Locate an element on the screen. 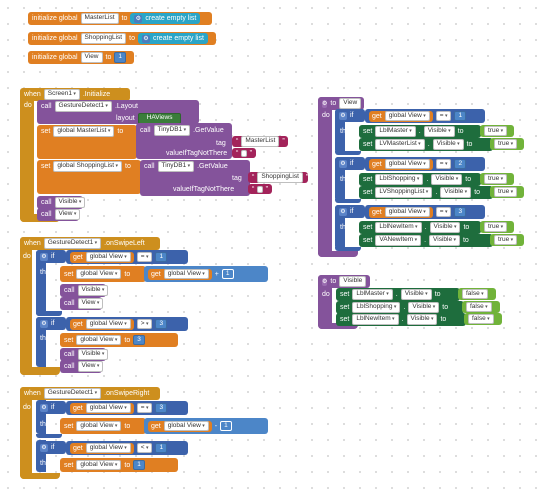 This screenshot has height=500, width=544. set-view-block: set global View to 1 is located at coordinates (119, 465).